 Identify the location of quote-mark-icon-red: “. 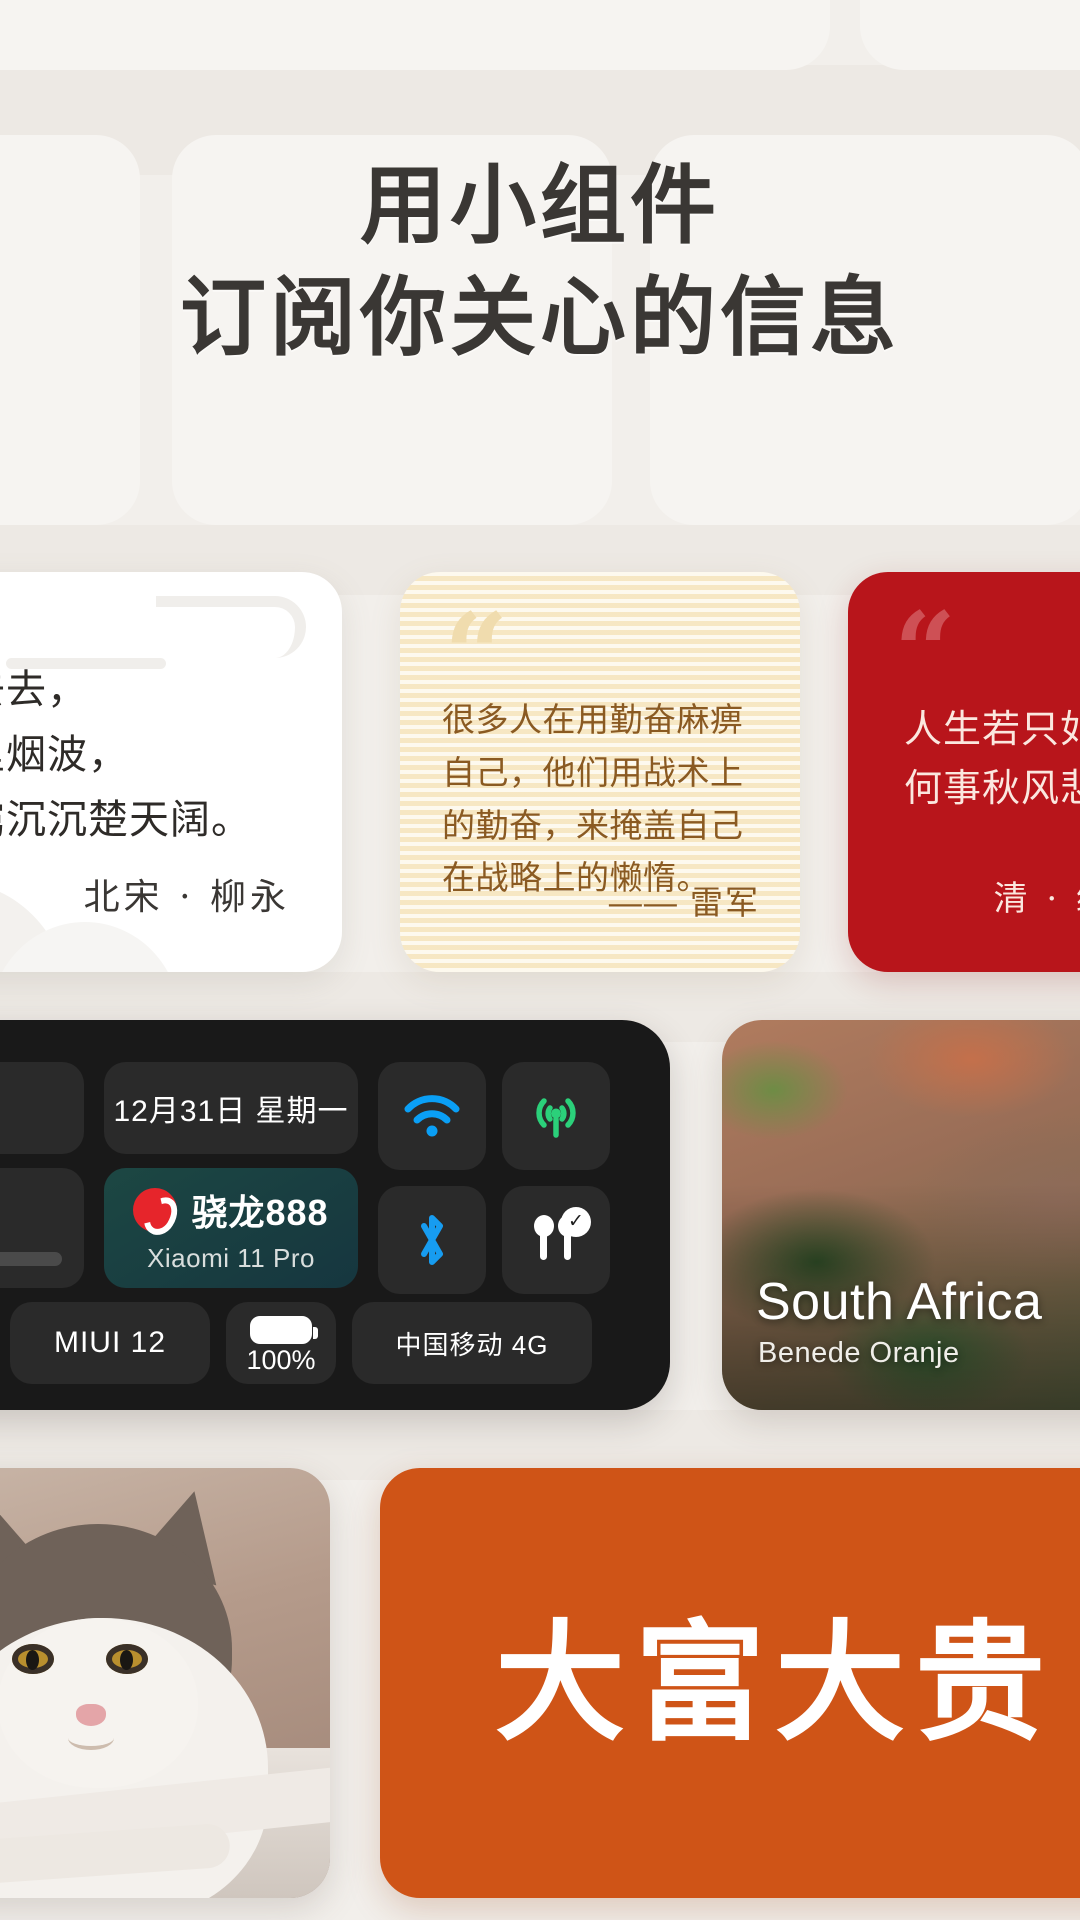
(925, 652).